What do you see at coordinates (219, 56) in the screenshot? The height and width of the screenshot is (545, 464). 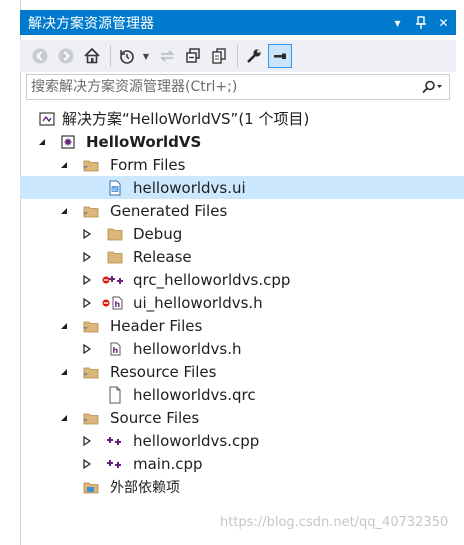 I see `copy-icon` at bounding box center [219, 56].